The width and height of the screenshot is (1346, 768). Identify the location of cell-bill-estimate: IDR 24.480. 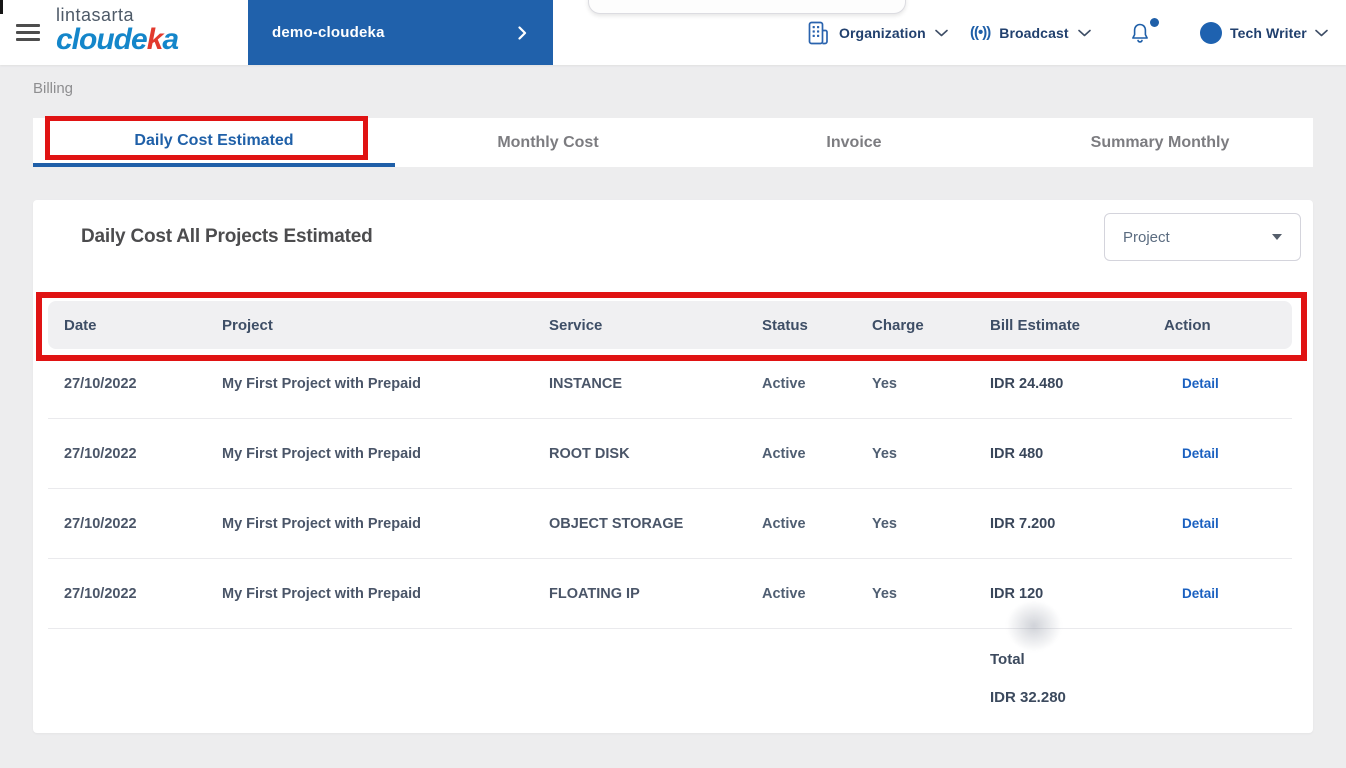
(1027, 383).